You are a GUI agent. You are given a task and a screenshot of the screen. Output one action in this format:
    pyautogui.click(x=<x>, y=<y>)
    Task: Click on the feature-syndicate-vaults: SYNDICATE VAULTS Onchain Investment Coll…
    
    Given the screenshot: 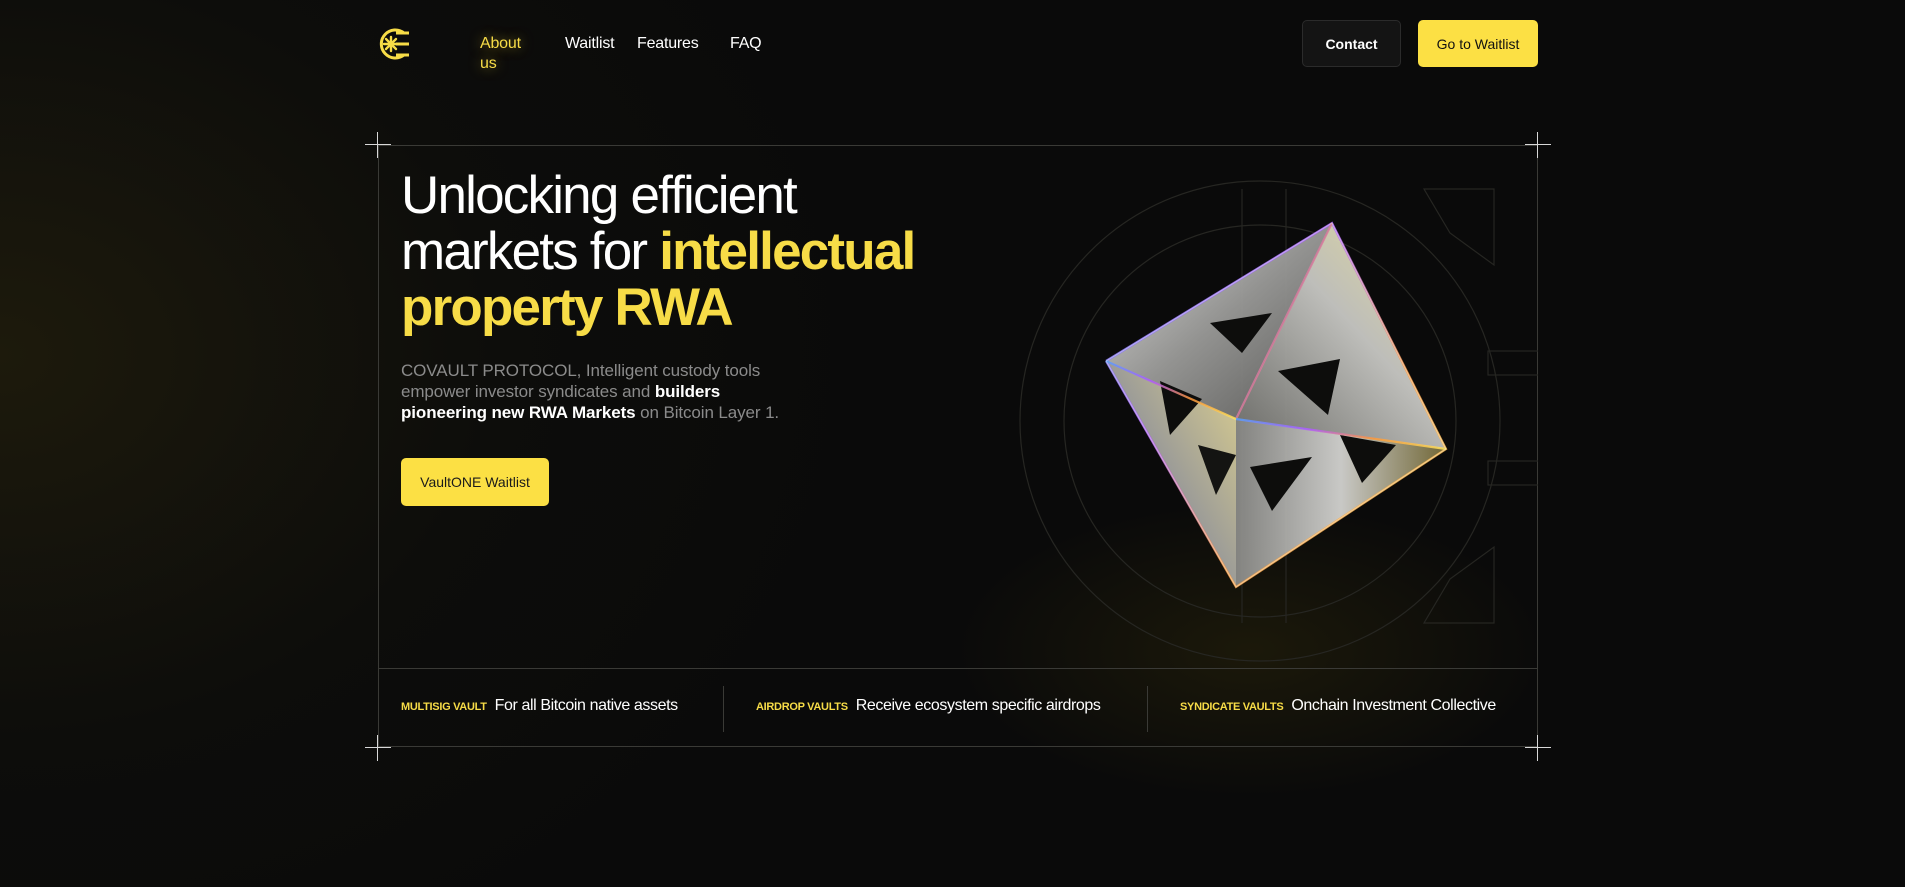 What is the action you would take?
    pyautogui.click(x=1338, y=706)
    